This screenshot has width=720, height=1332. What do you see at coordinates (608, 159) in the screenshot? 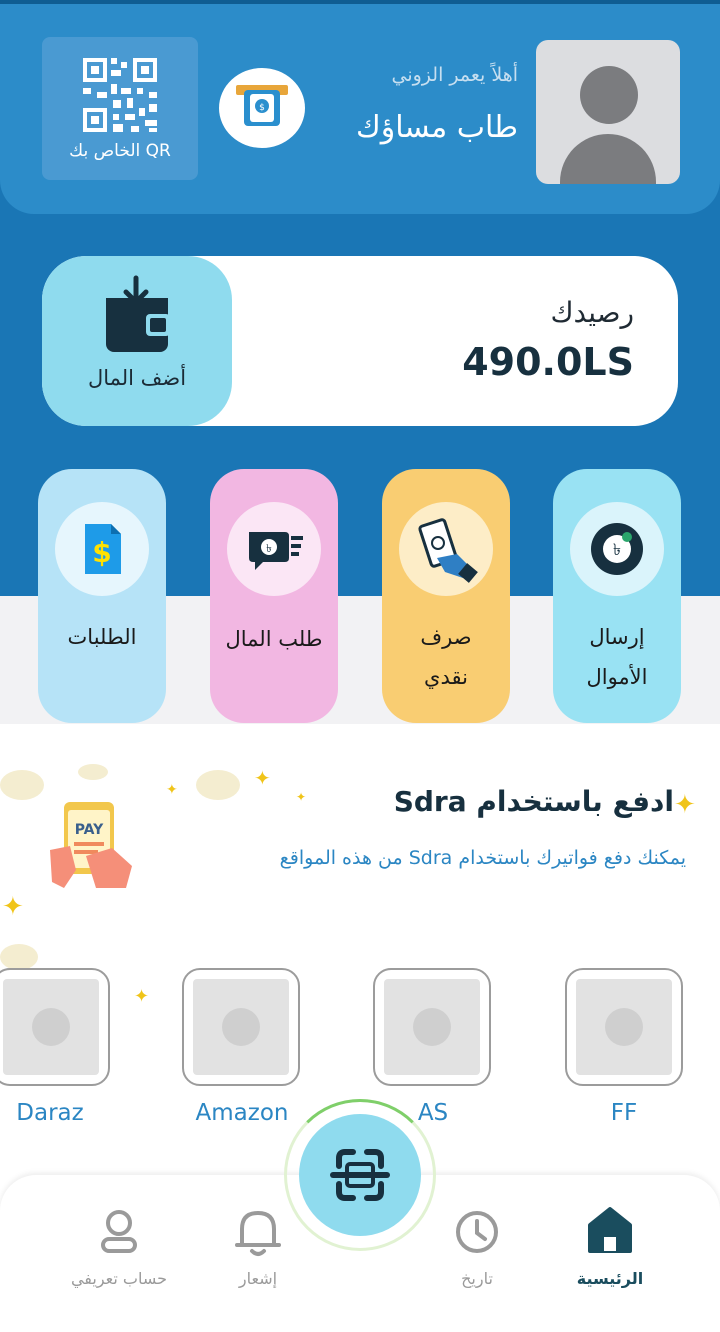
I see `avatar-body` at bounding box center [608, 159].